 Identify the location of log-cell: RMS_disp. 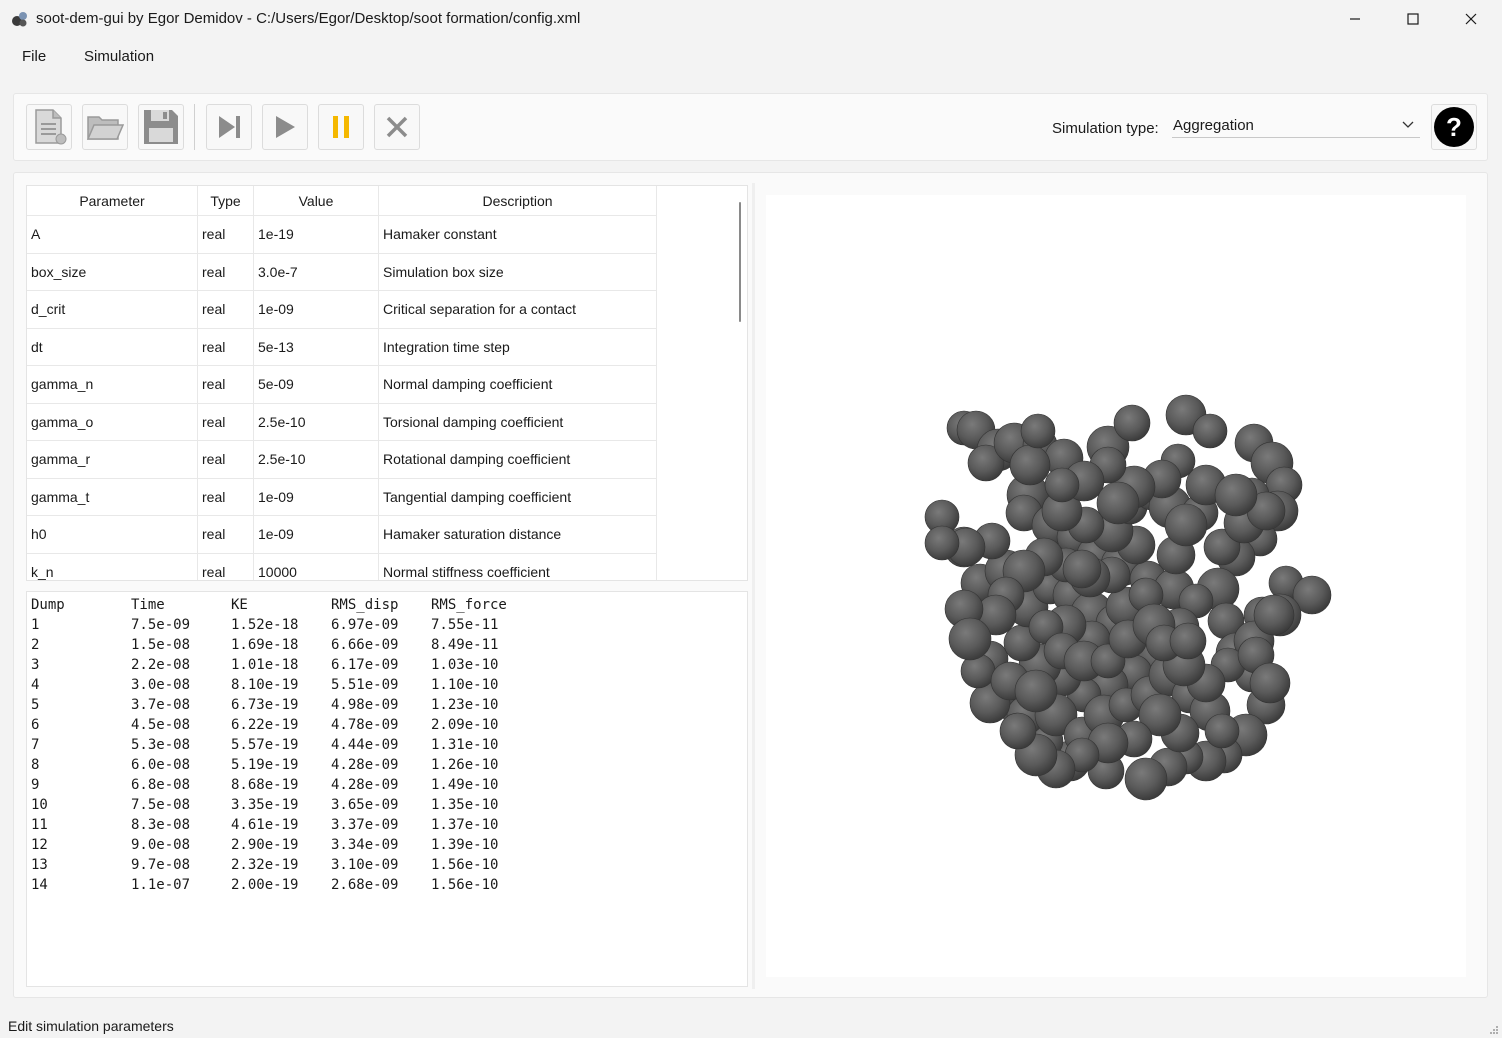
(365, 605).